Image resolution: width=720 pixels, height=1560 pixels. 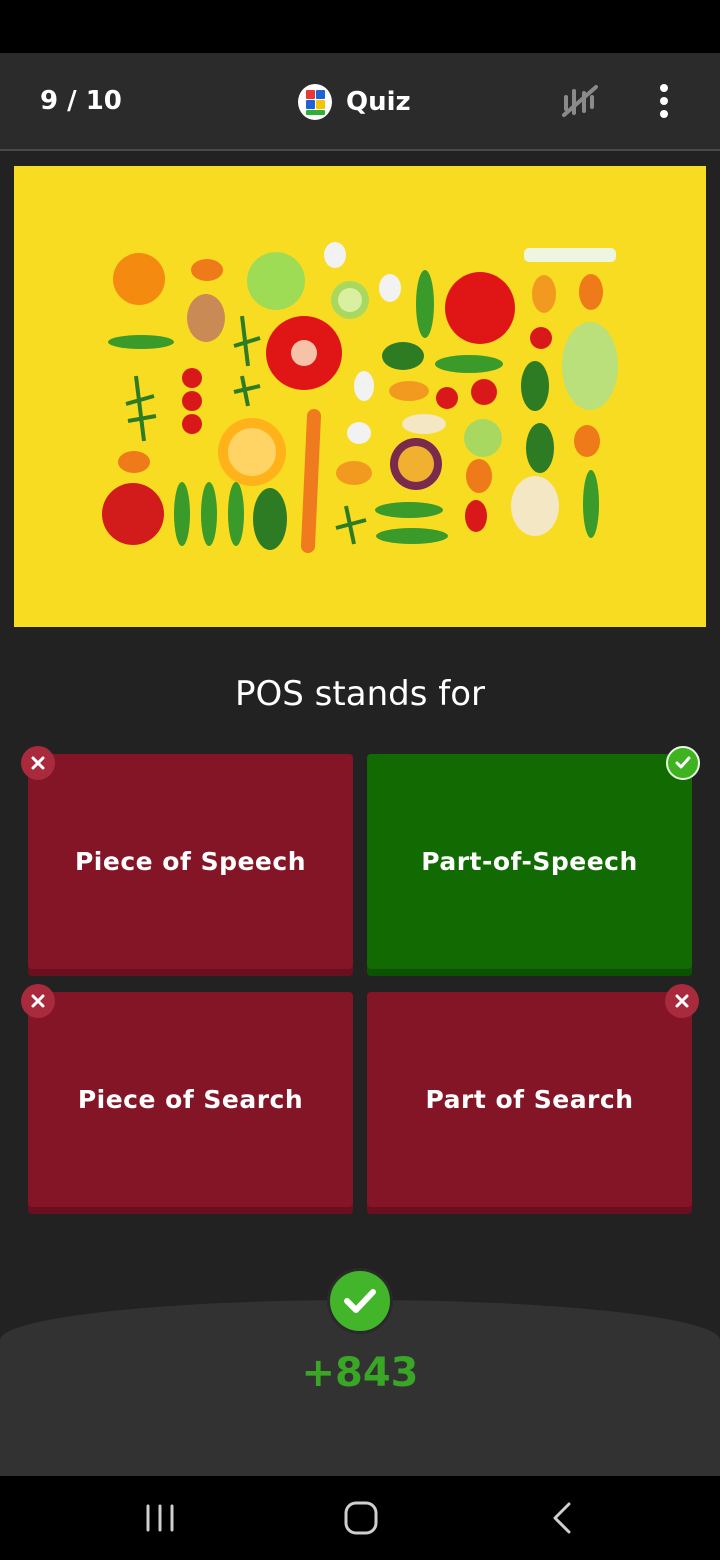 I want to click on recent-apps-icon, so click(x=160, y=1518).